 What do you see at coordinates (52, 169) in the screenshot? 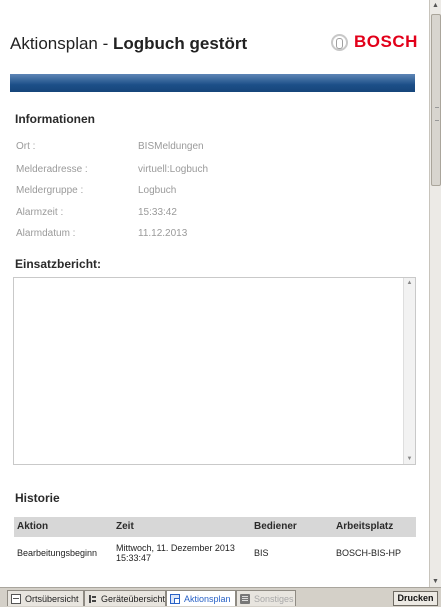
I see `info-label: Melderadresse :` at bounding box center [52, 169].